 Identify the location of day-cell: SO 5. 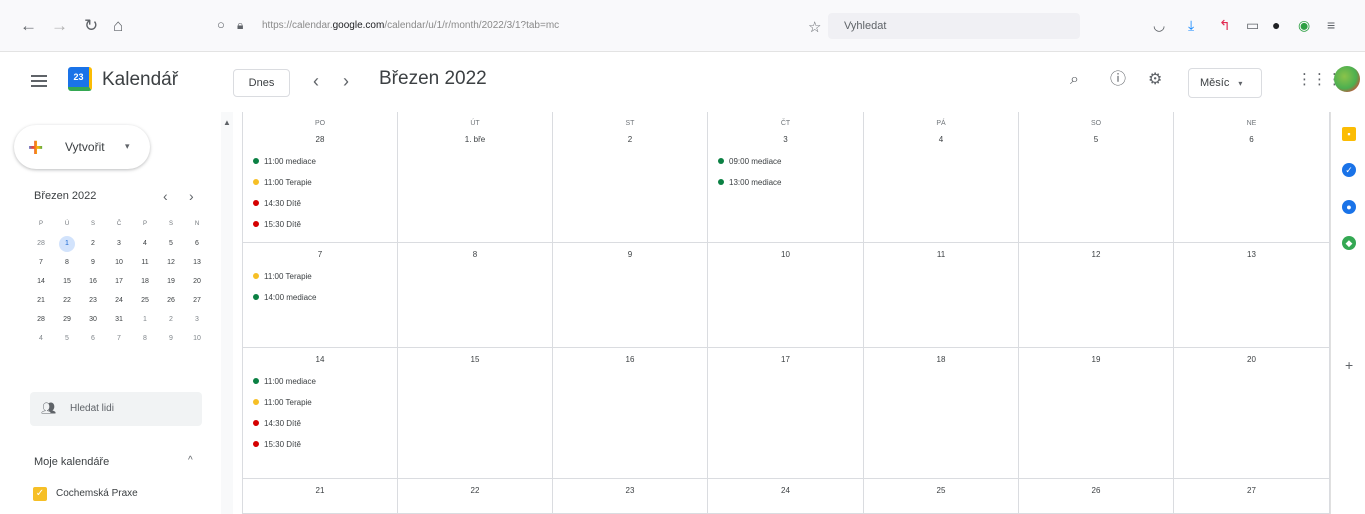
(1096, 177).